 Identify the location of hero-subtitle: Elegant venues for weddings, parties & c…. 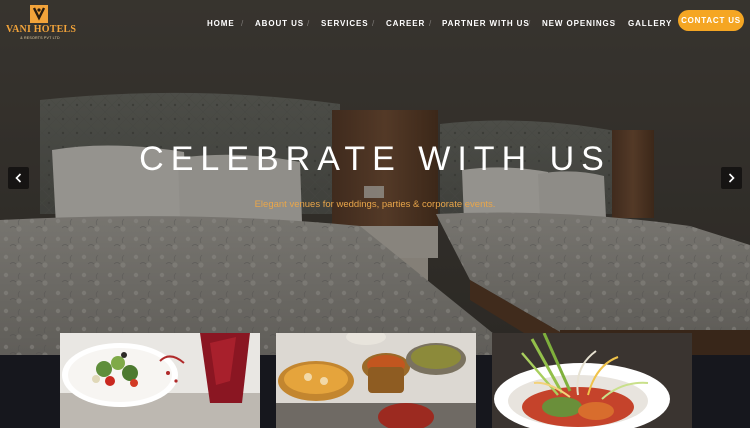
(375, 204).